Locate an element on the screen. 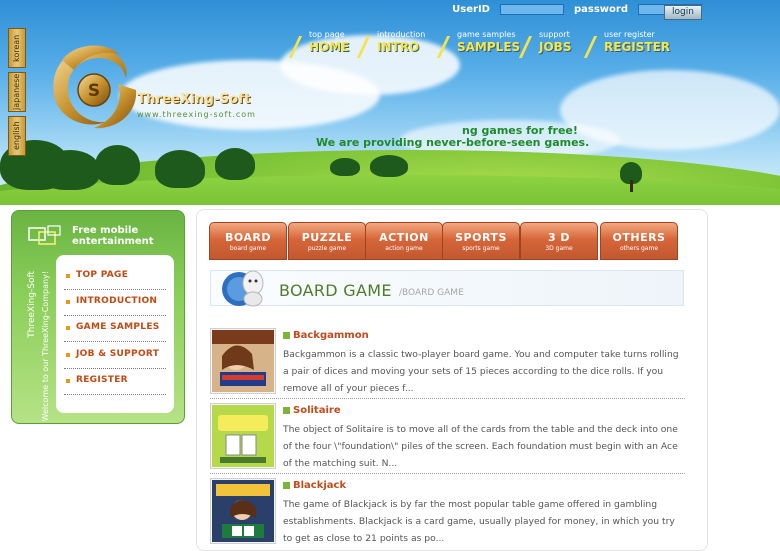 Image resolution: width=780 pixels, height=551 pixels. tab-caption: board game is located at coordinates (248, 248).